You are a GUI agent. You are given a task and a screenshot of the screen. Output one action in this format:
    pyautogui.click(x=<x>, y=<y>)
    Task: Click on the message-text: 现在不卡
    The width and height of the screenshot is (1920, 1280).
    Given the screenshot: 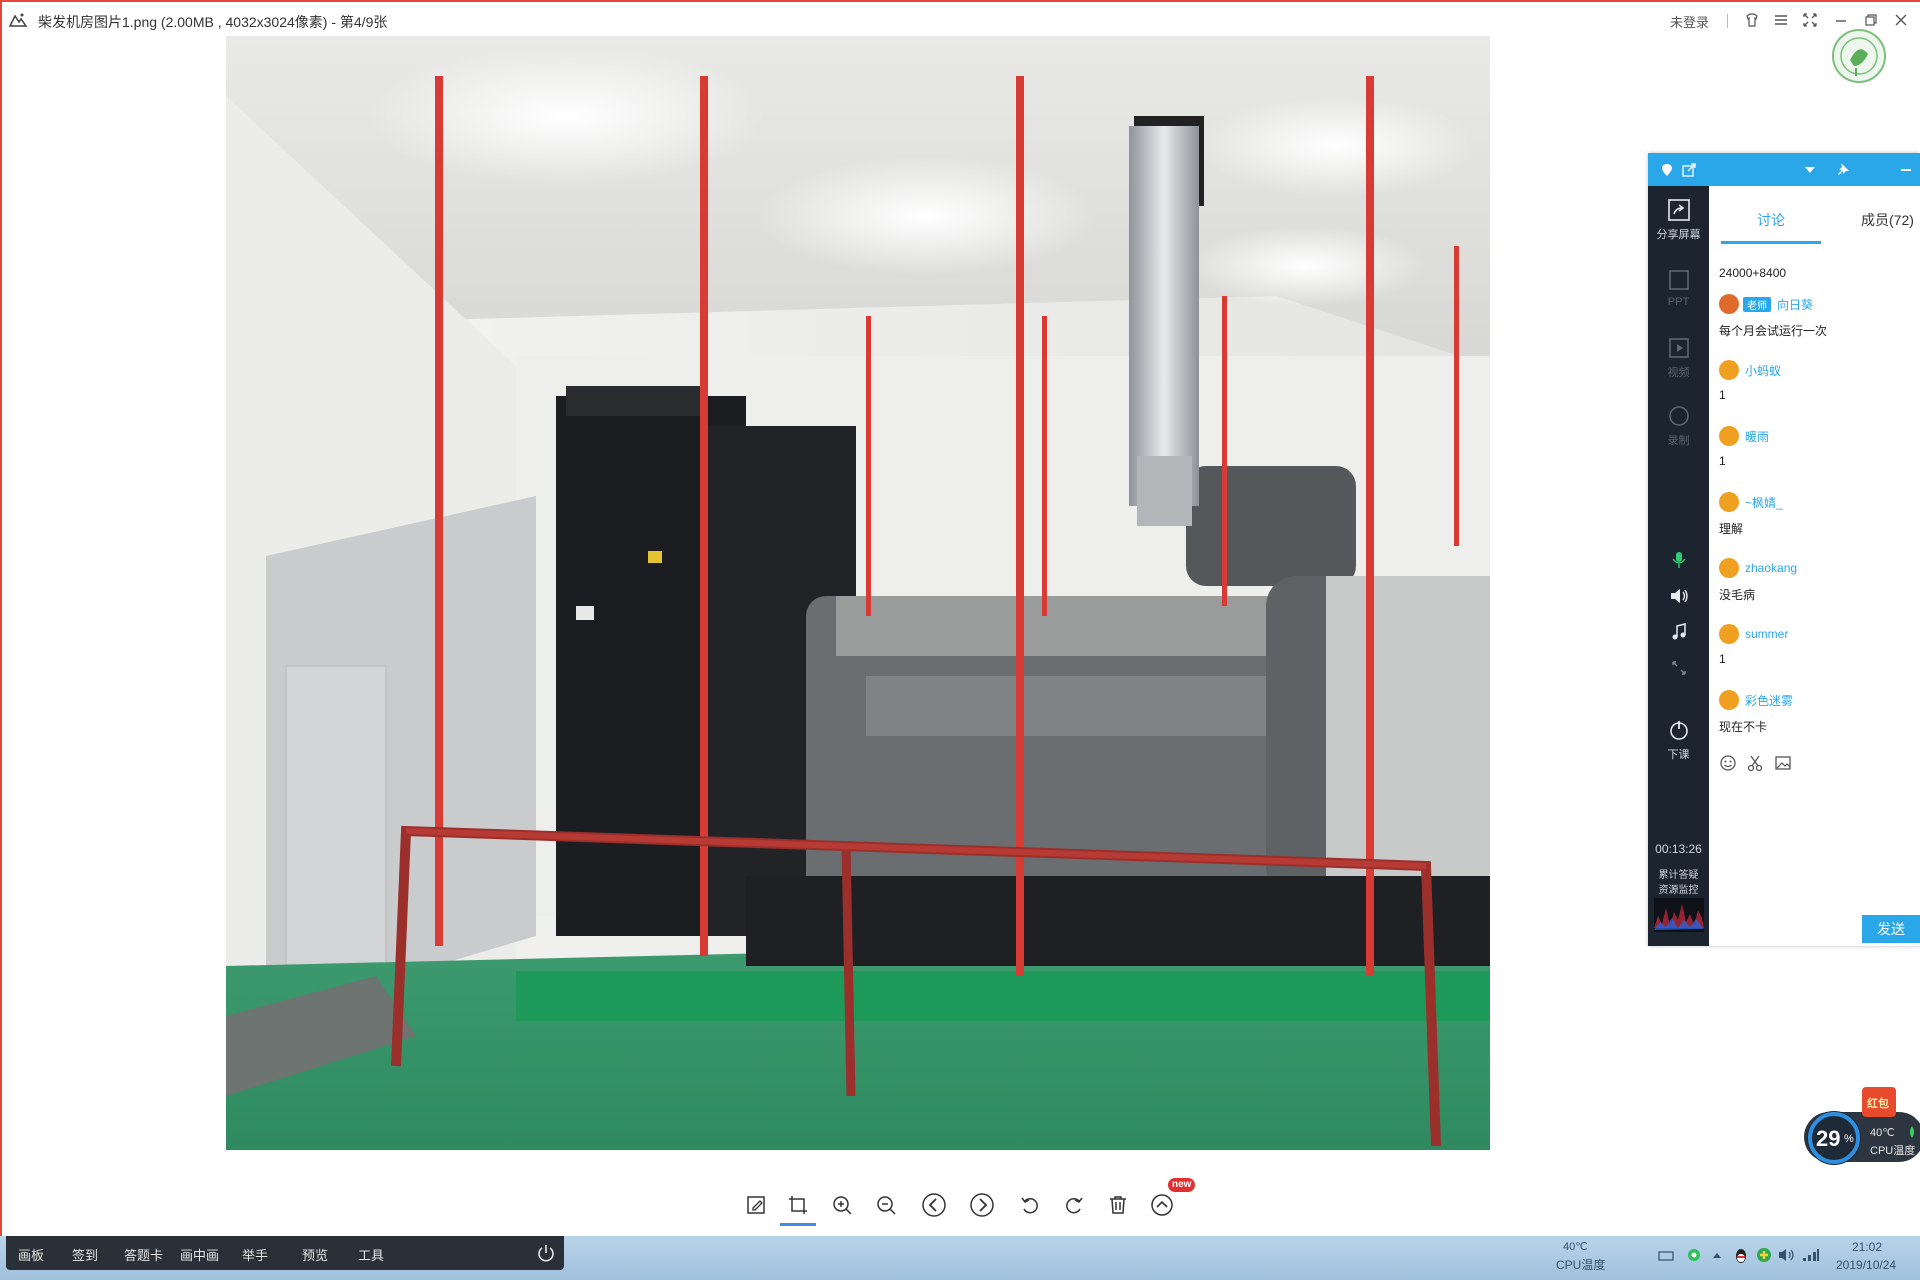 What is the action you would take?
    pyautogui.click(x=1743, y=727)
    